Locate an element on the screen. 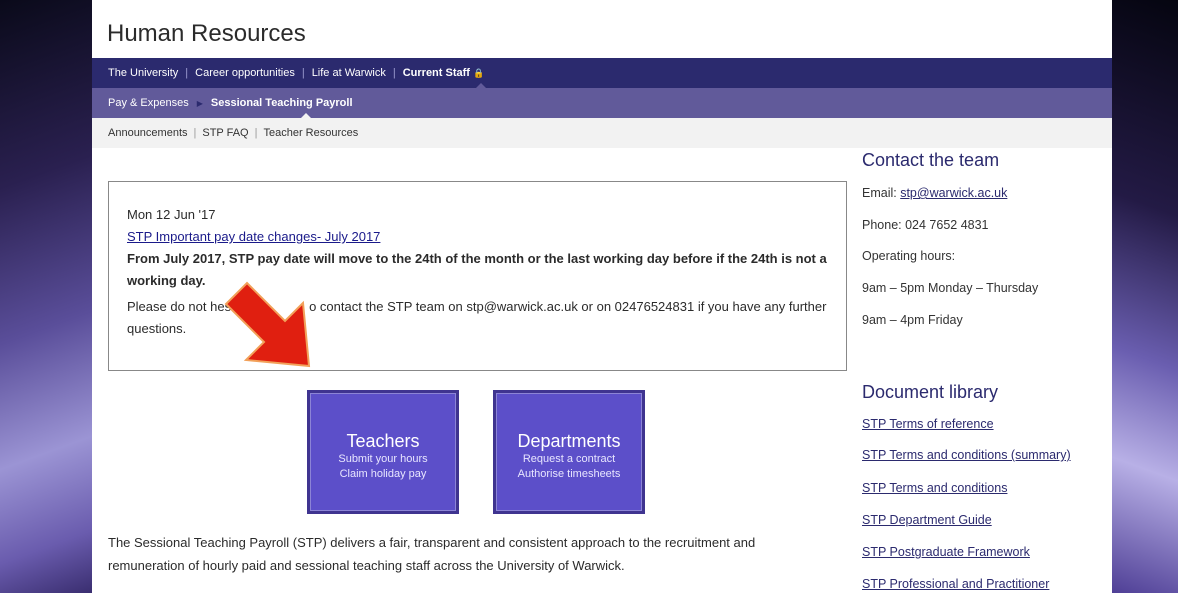  email-label: Email: is located at coordinates (881, 193).